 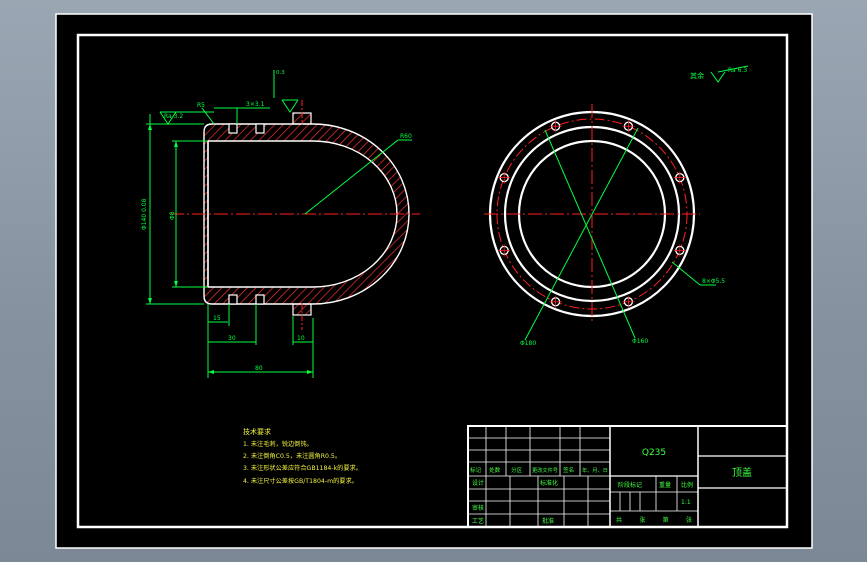 What do you see at coordinates (217, 318) in the screenshot?
I see `dim-step: 15` at bounding box center [217, 318].